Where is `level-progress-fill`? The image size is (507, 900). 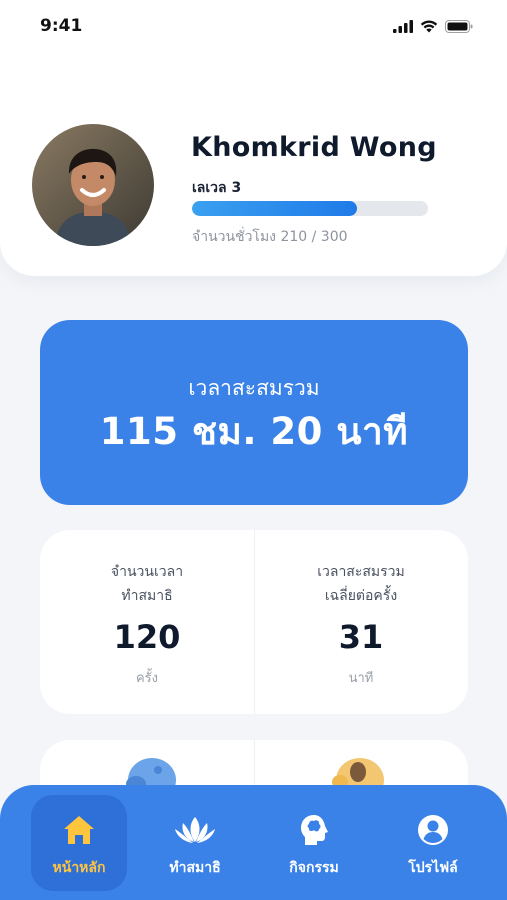 level-progress-fill is located at coordinates (275, 208).